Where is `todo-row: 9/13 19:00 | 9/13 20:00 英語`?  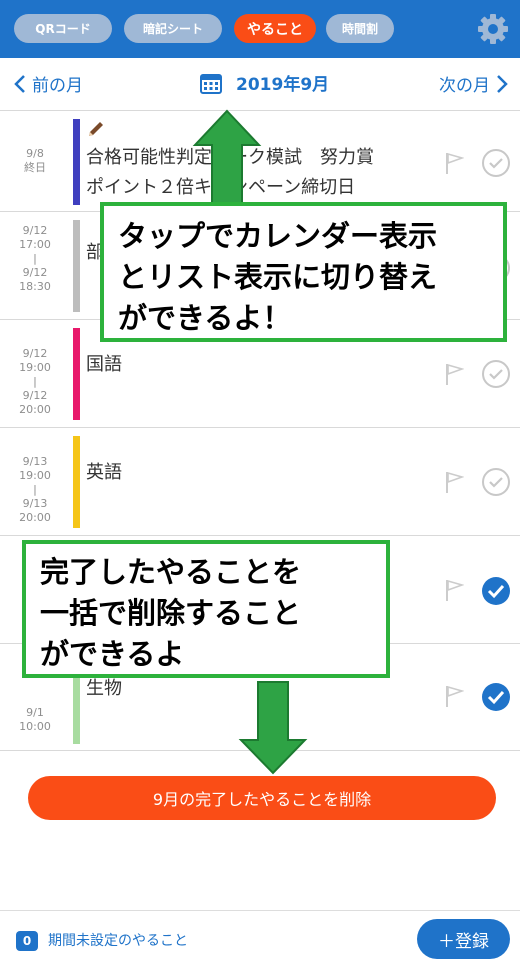
todo-row: 9/13 19:00 | 9/13 20:00 英語 is located at coordinates (260, 482).